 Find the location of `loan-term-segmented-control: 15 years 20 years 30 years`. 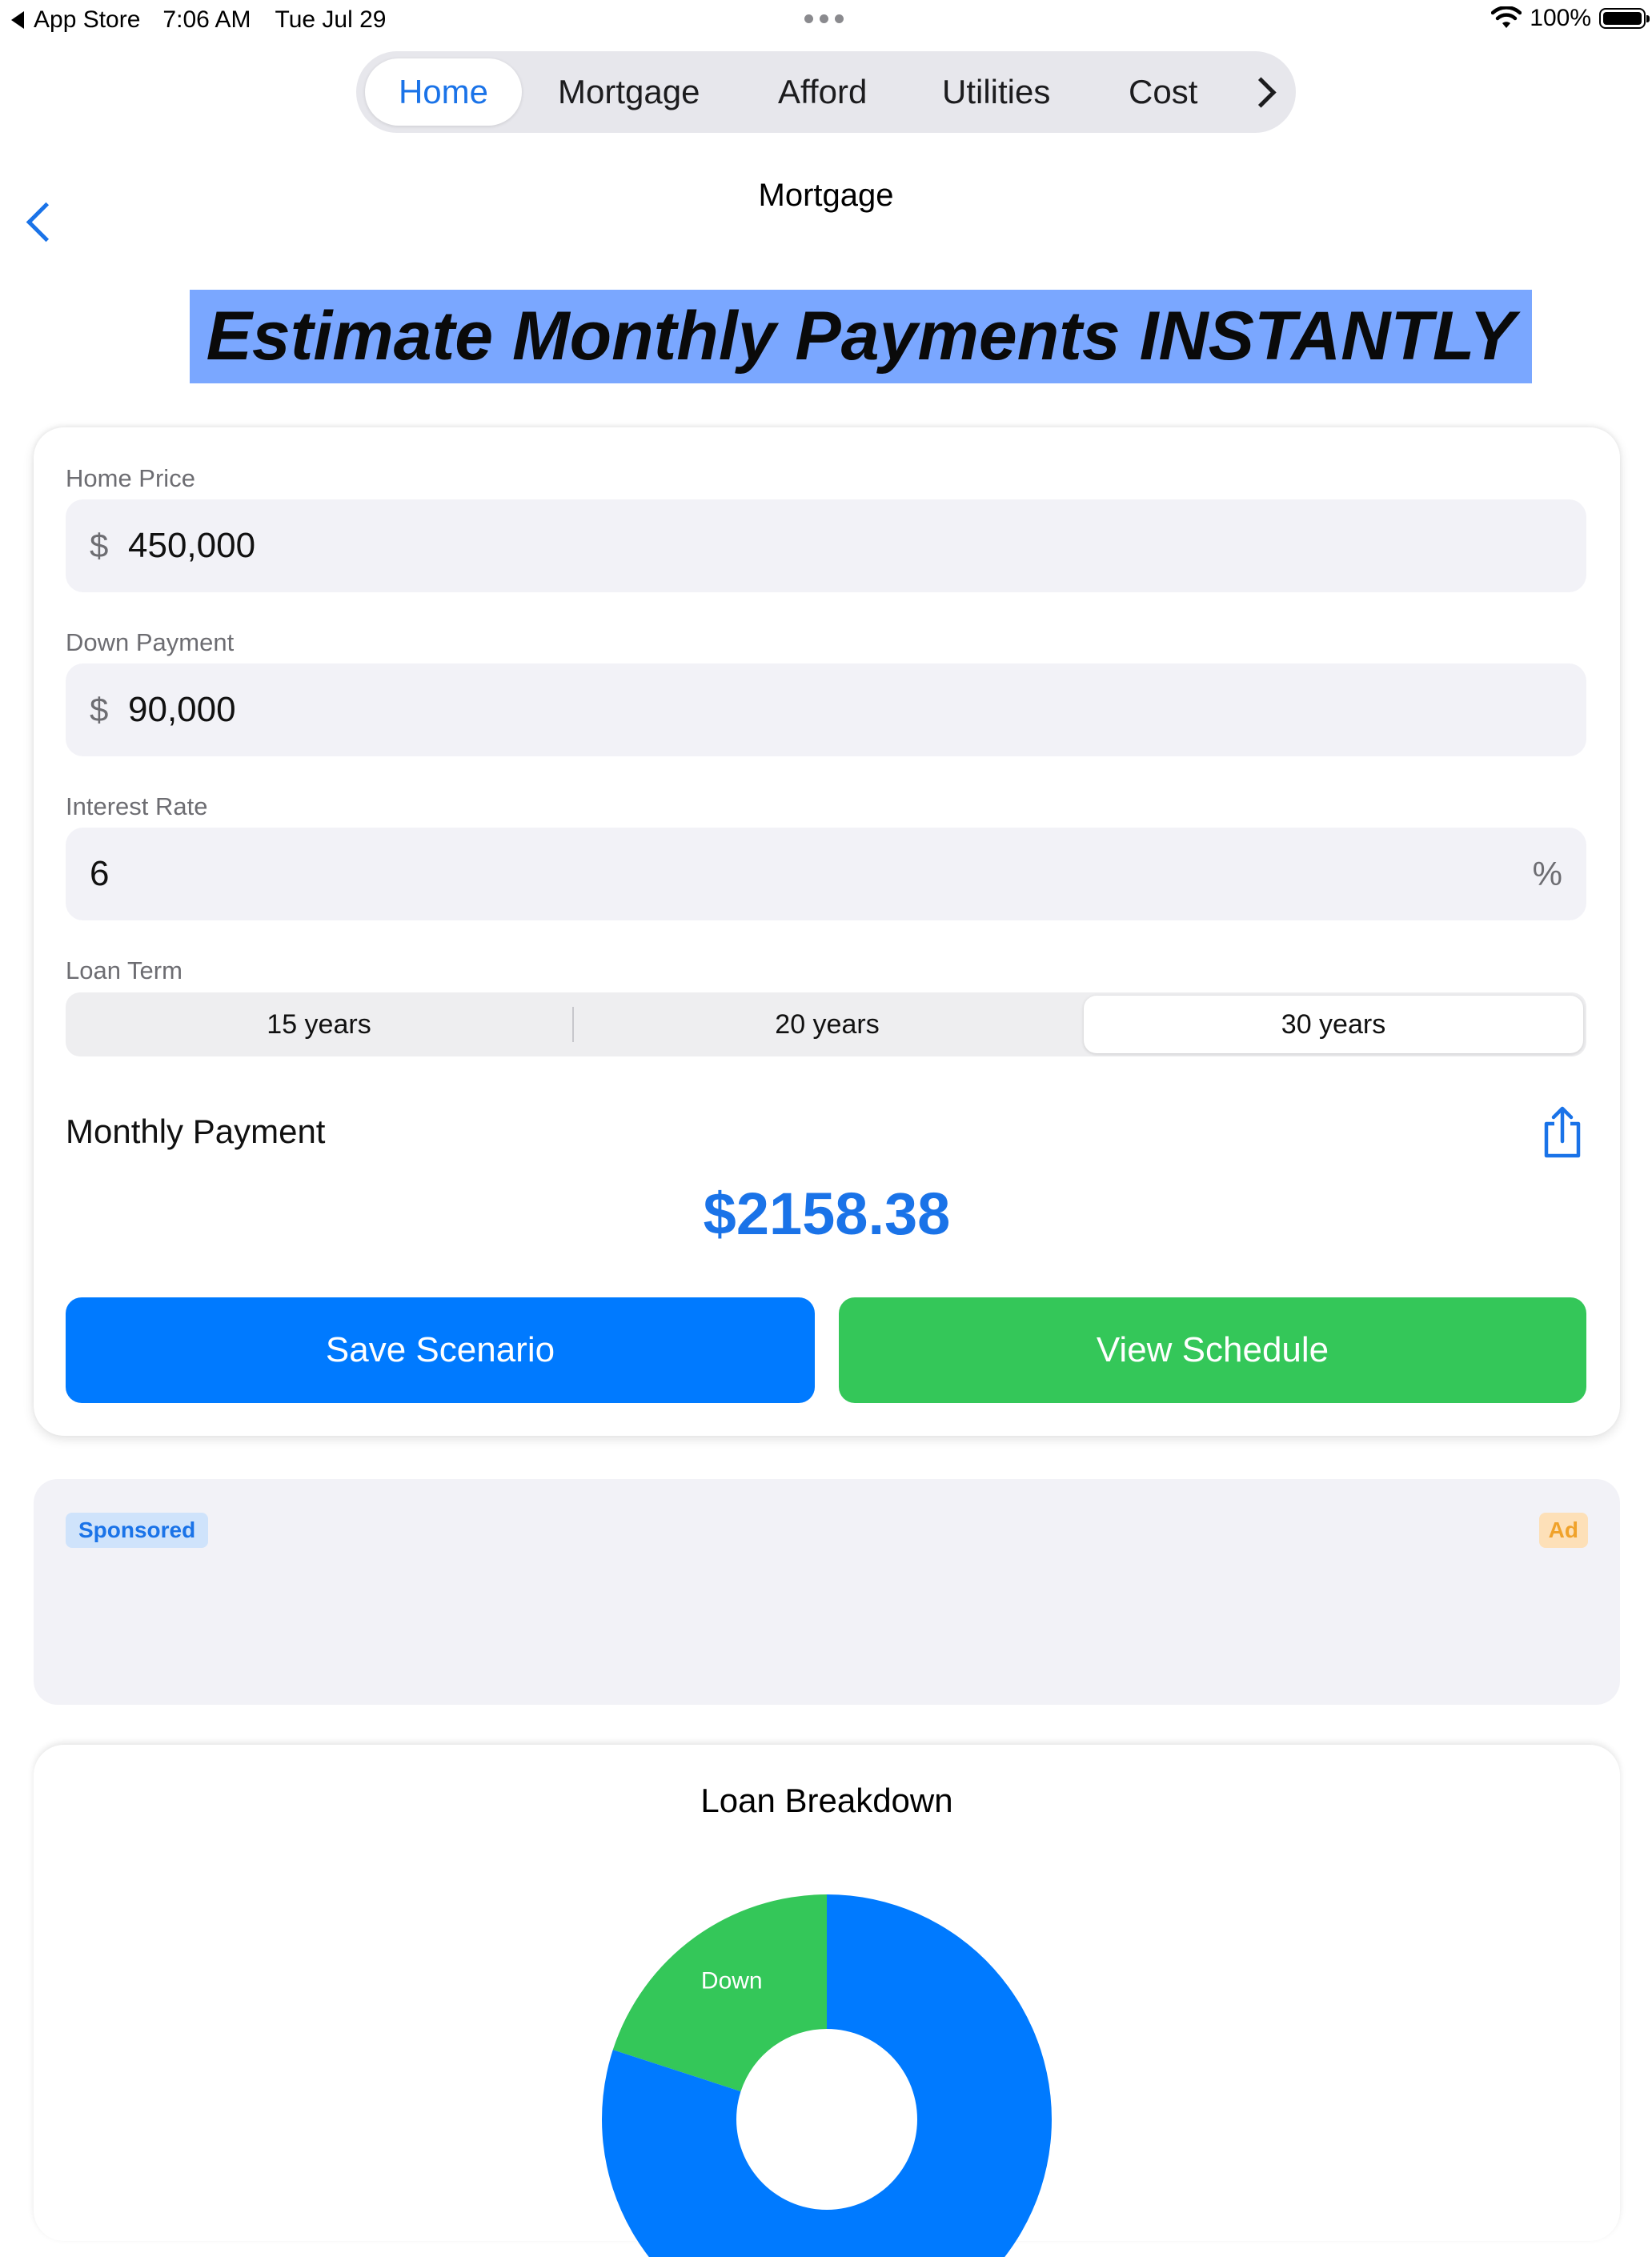

loan-term-segmented-control: 15 years 20 years 30 years is located at coordinates (826, 1024).